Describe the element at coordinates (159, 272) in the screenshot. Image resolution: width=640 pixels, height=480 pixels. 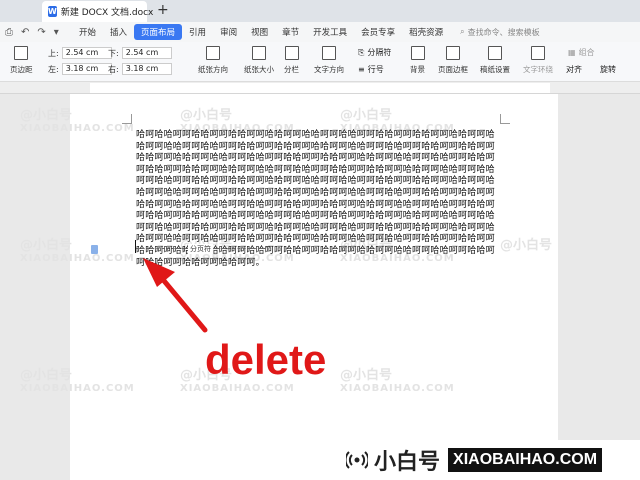
I see `arrow-head` at that location.